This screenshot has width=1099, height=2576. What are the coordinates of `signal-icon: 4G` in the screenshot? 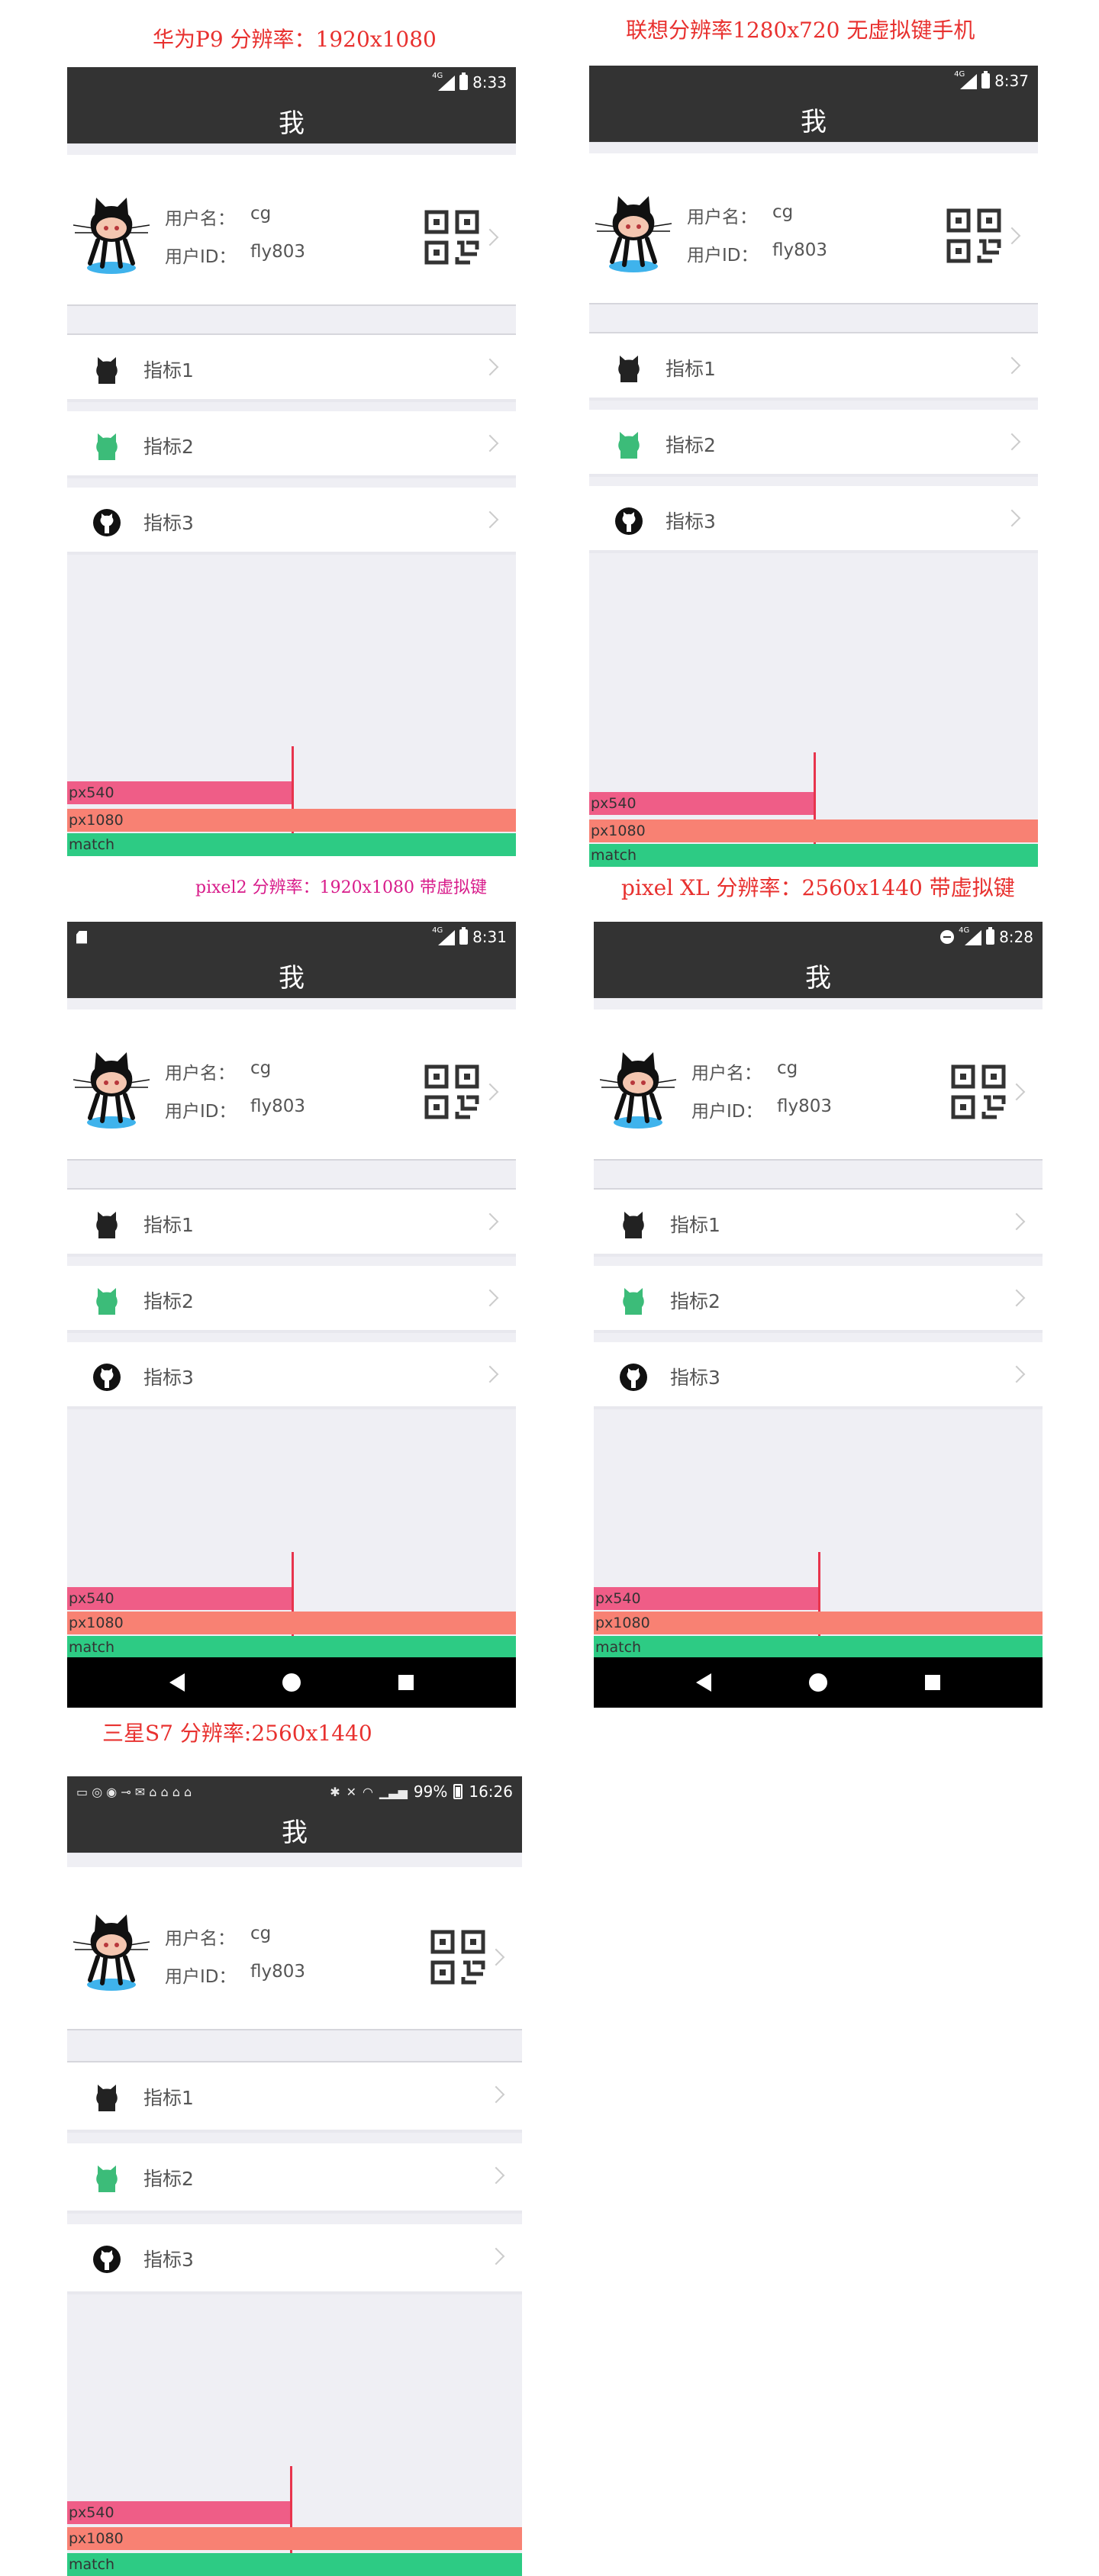 It's located at (444, 81).